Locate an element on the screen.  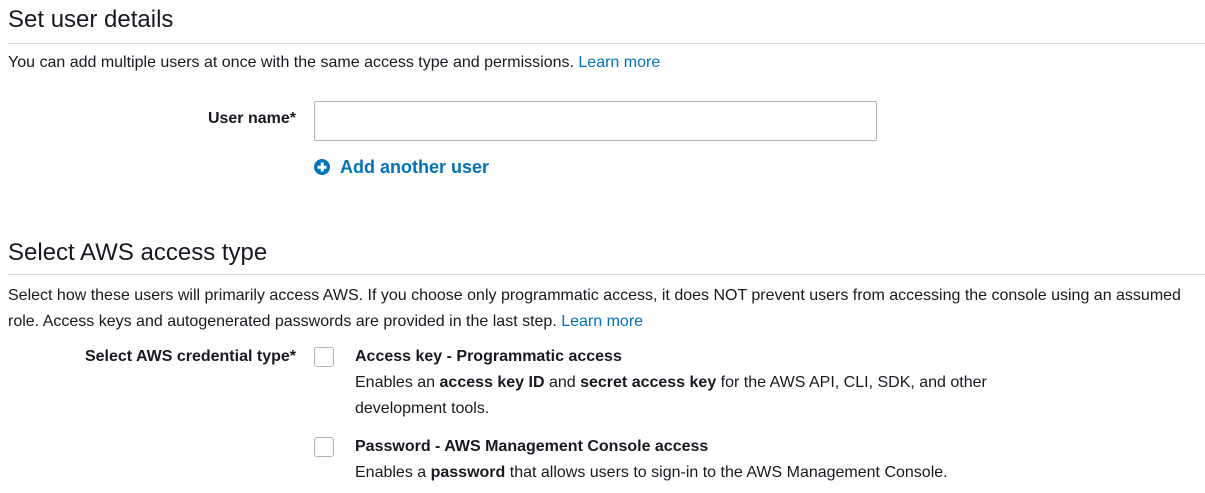
add-another-user-label: Add another user is located at coordinates (415, 167).